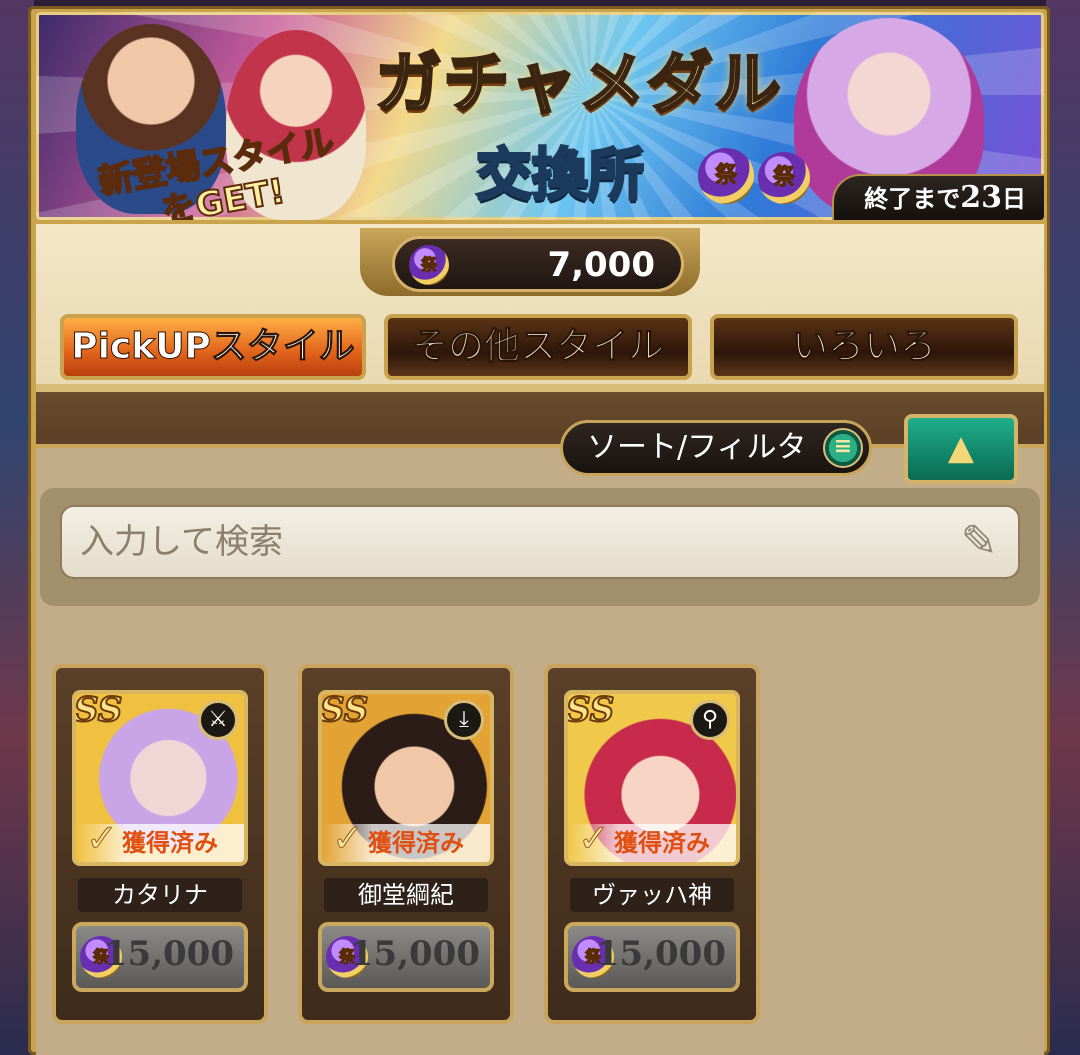 This screenshot has height=1055, width=1080. Describe the element at coordinates (406, 778) in the screenshot. I see `character-portrait: SS ⤓ 獲得済み ✓` at that location.